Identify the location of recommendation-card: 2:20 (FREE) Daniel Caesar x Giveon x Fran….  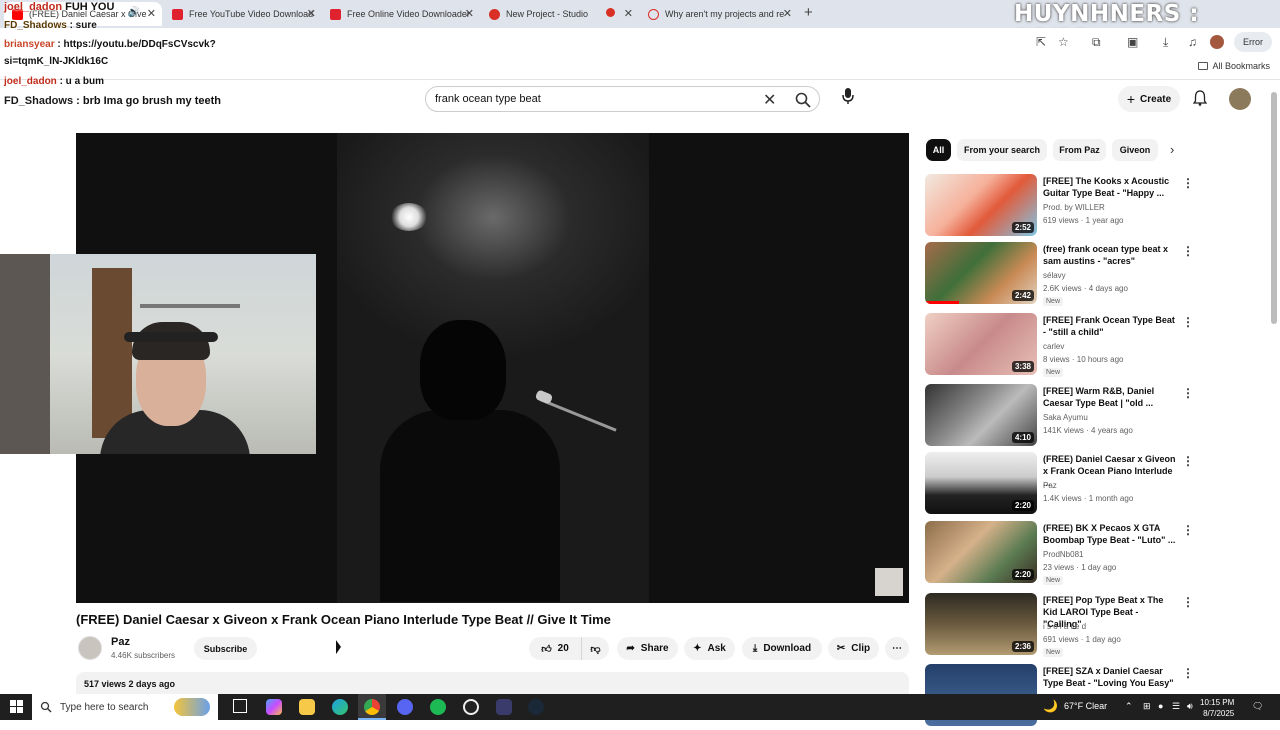
(1059, 485).